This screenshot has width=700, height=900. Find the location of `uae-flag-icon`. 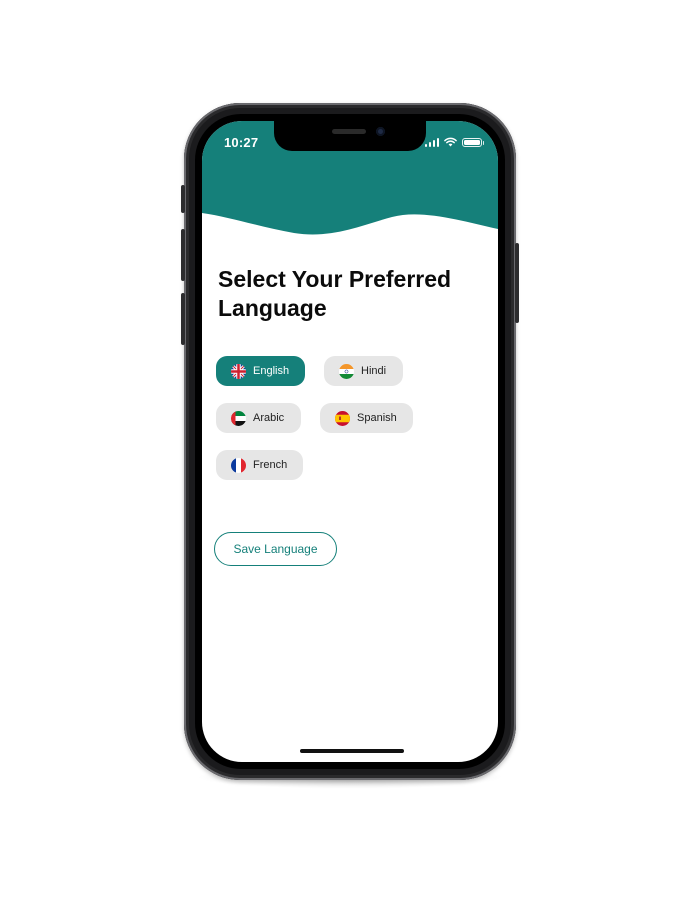

uae-flag-icon is located at coordinates (238, 418).